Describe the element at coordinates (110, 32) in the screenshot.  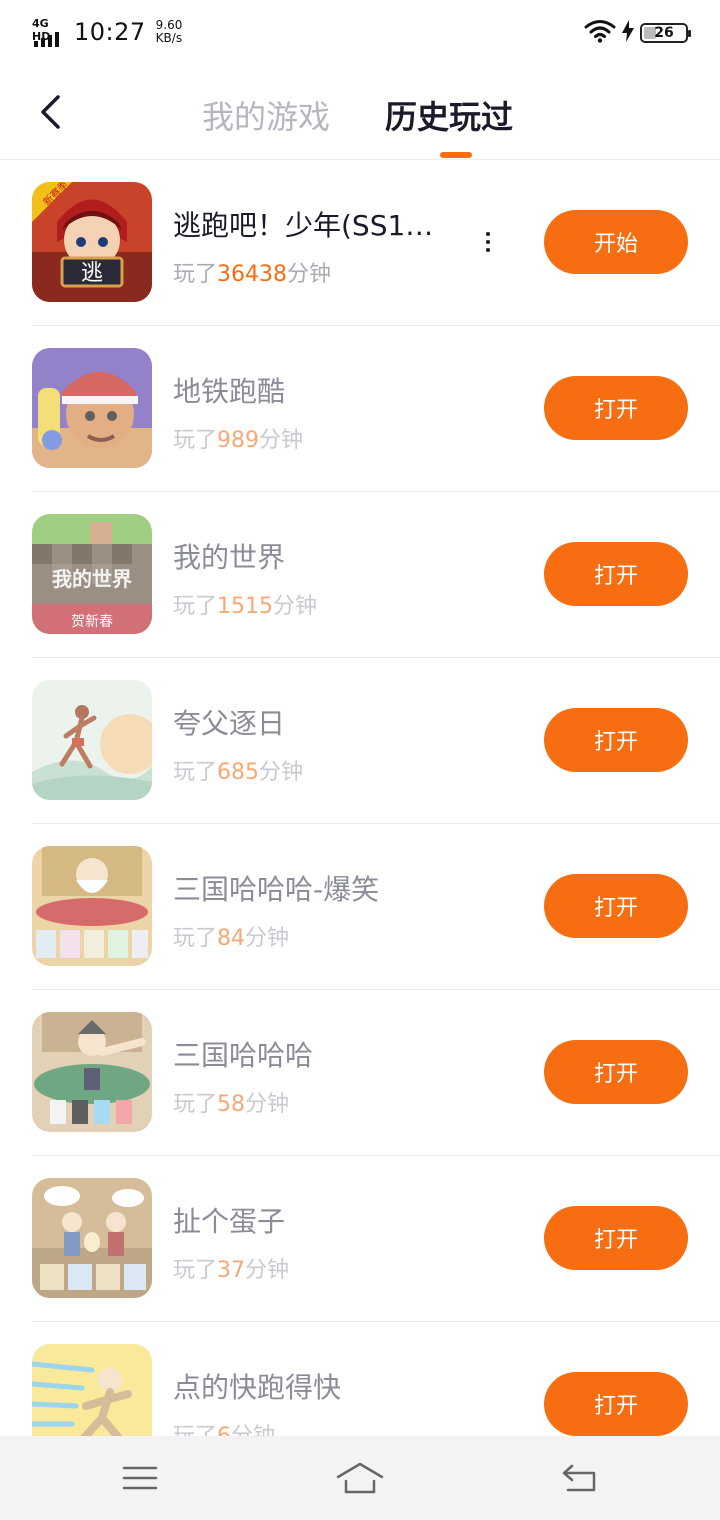
I see `status-time: 10:27` at that location.